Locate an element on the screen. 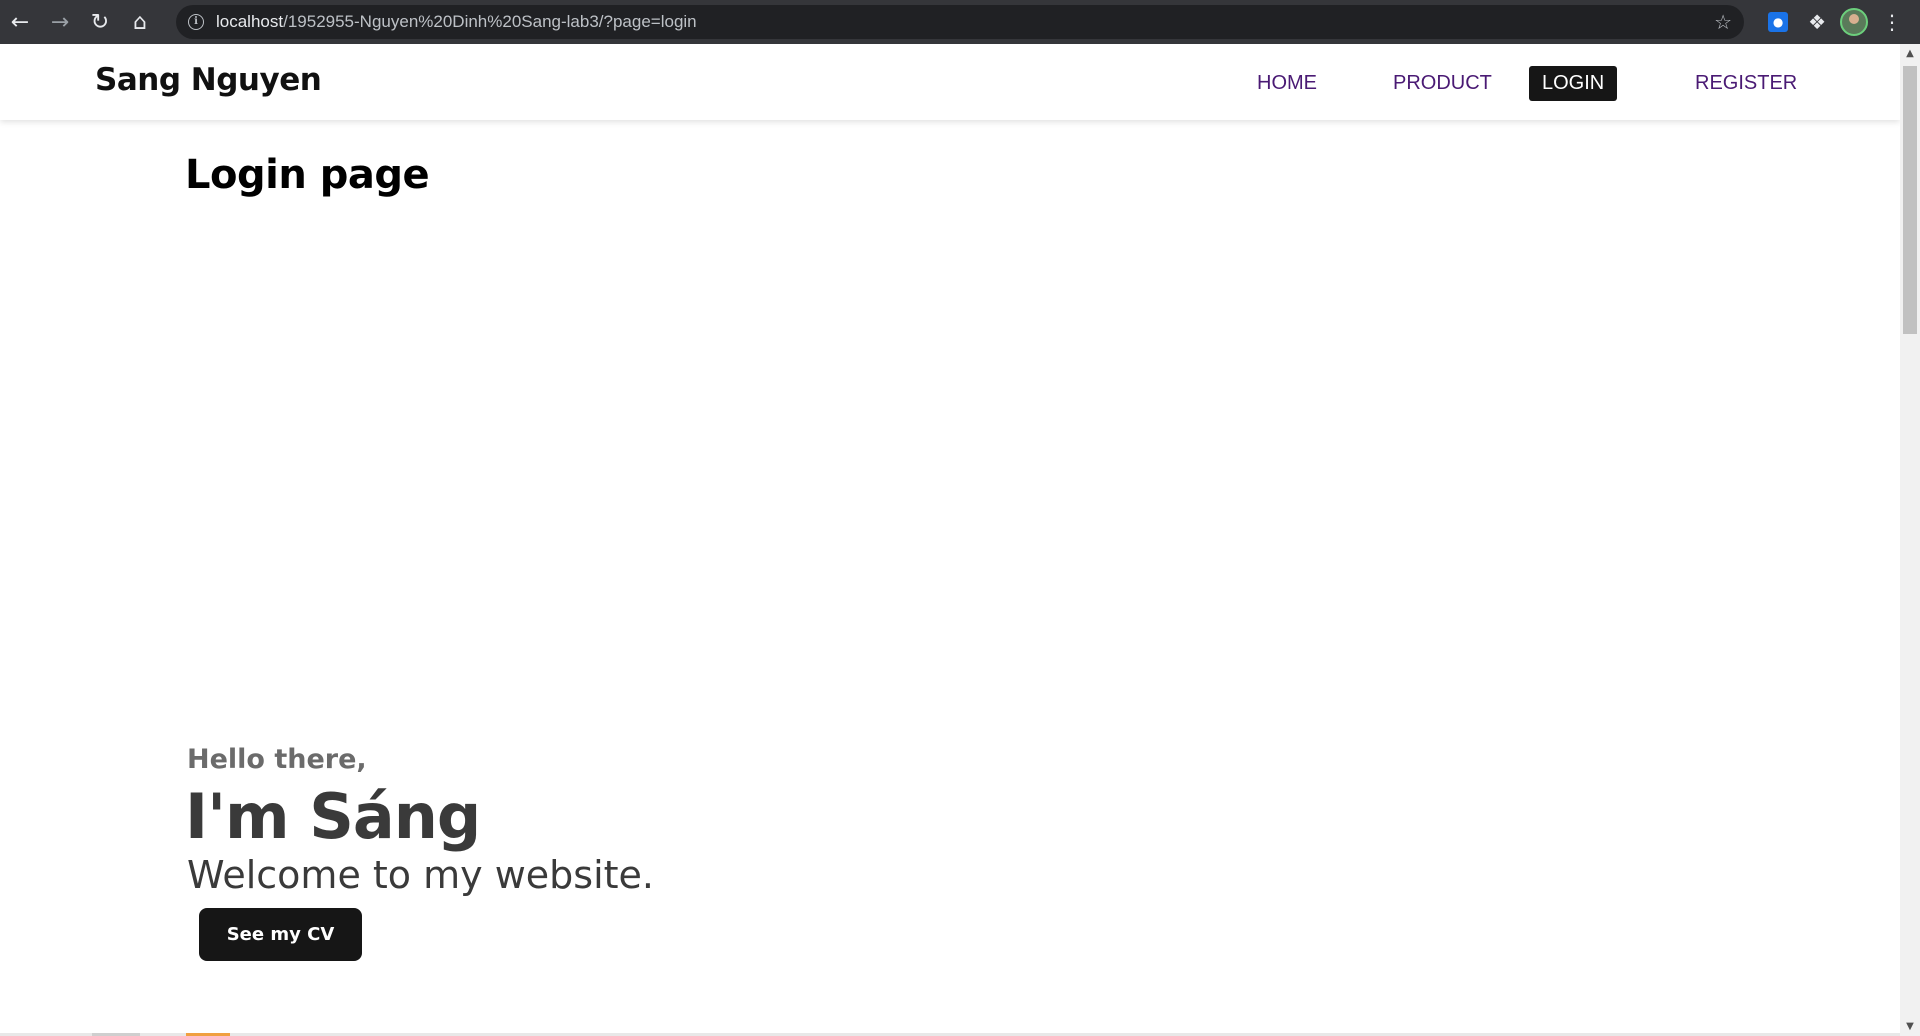 The width and height of the screenshot is (1920, 1036). page-title: Login page is located at coordinates (307, 175).